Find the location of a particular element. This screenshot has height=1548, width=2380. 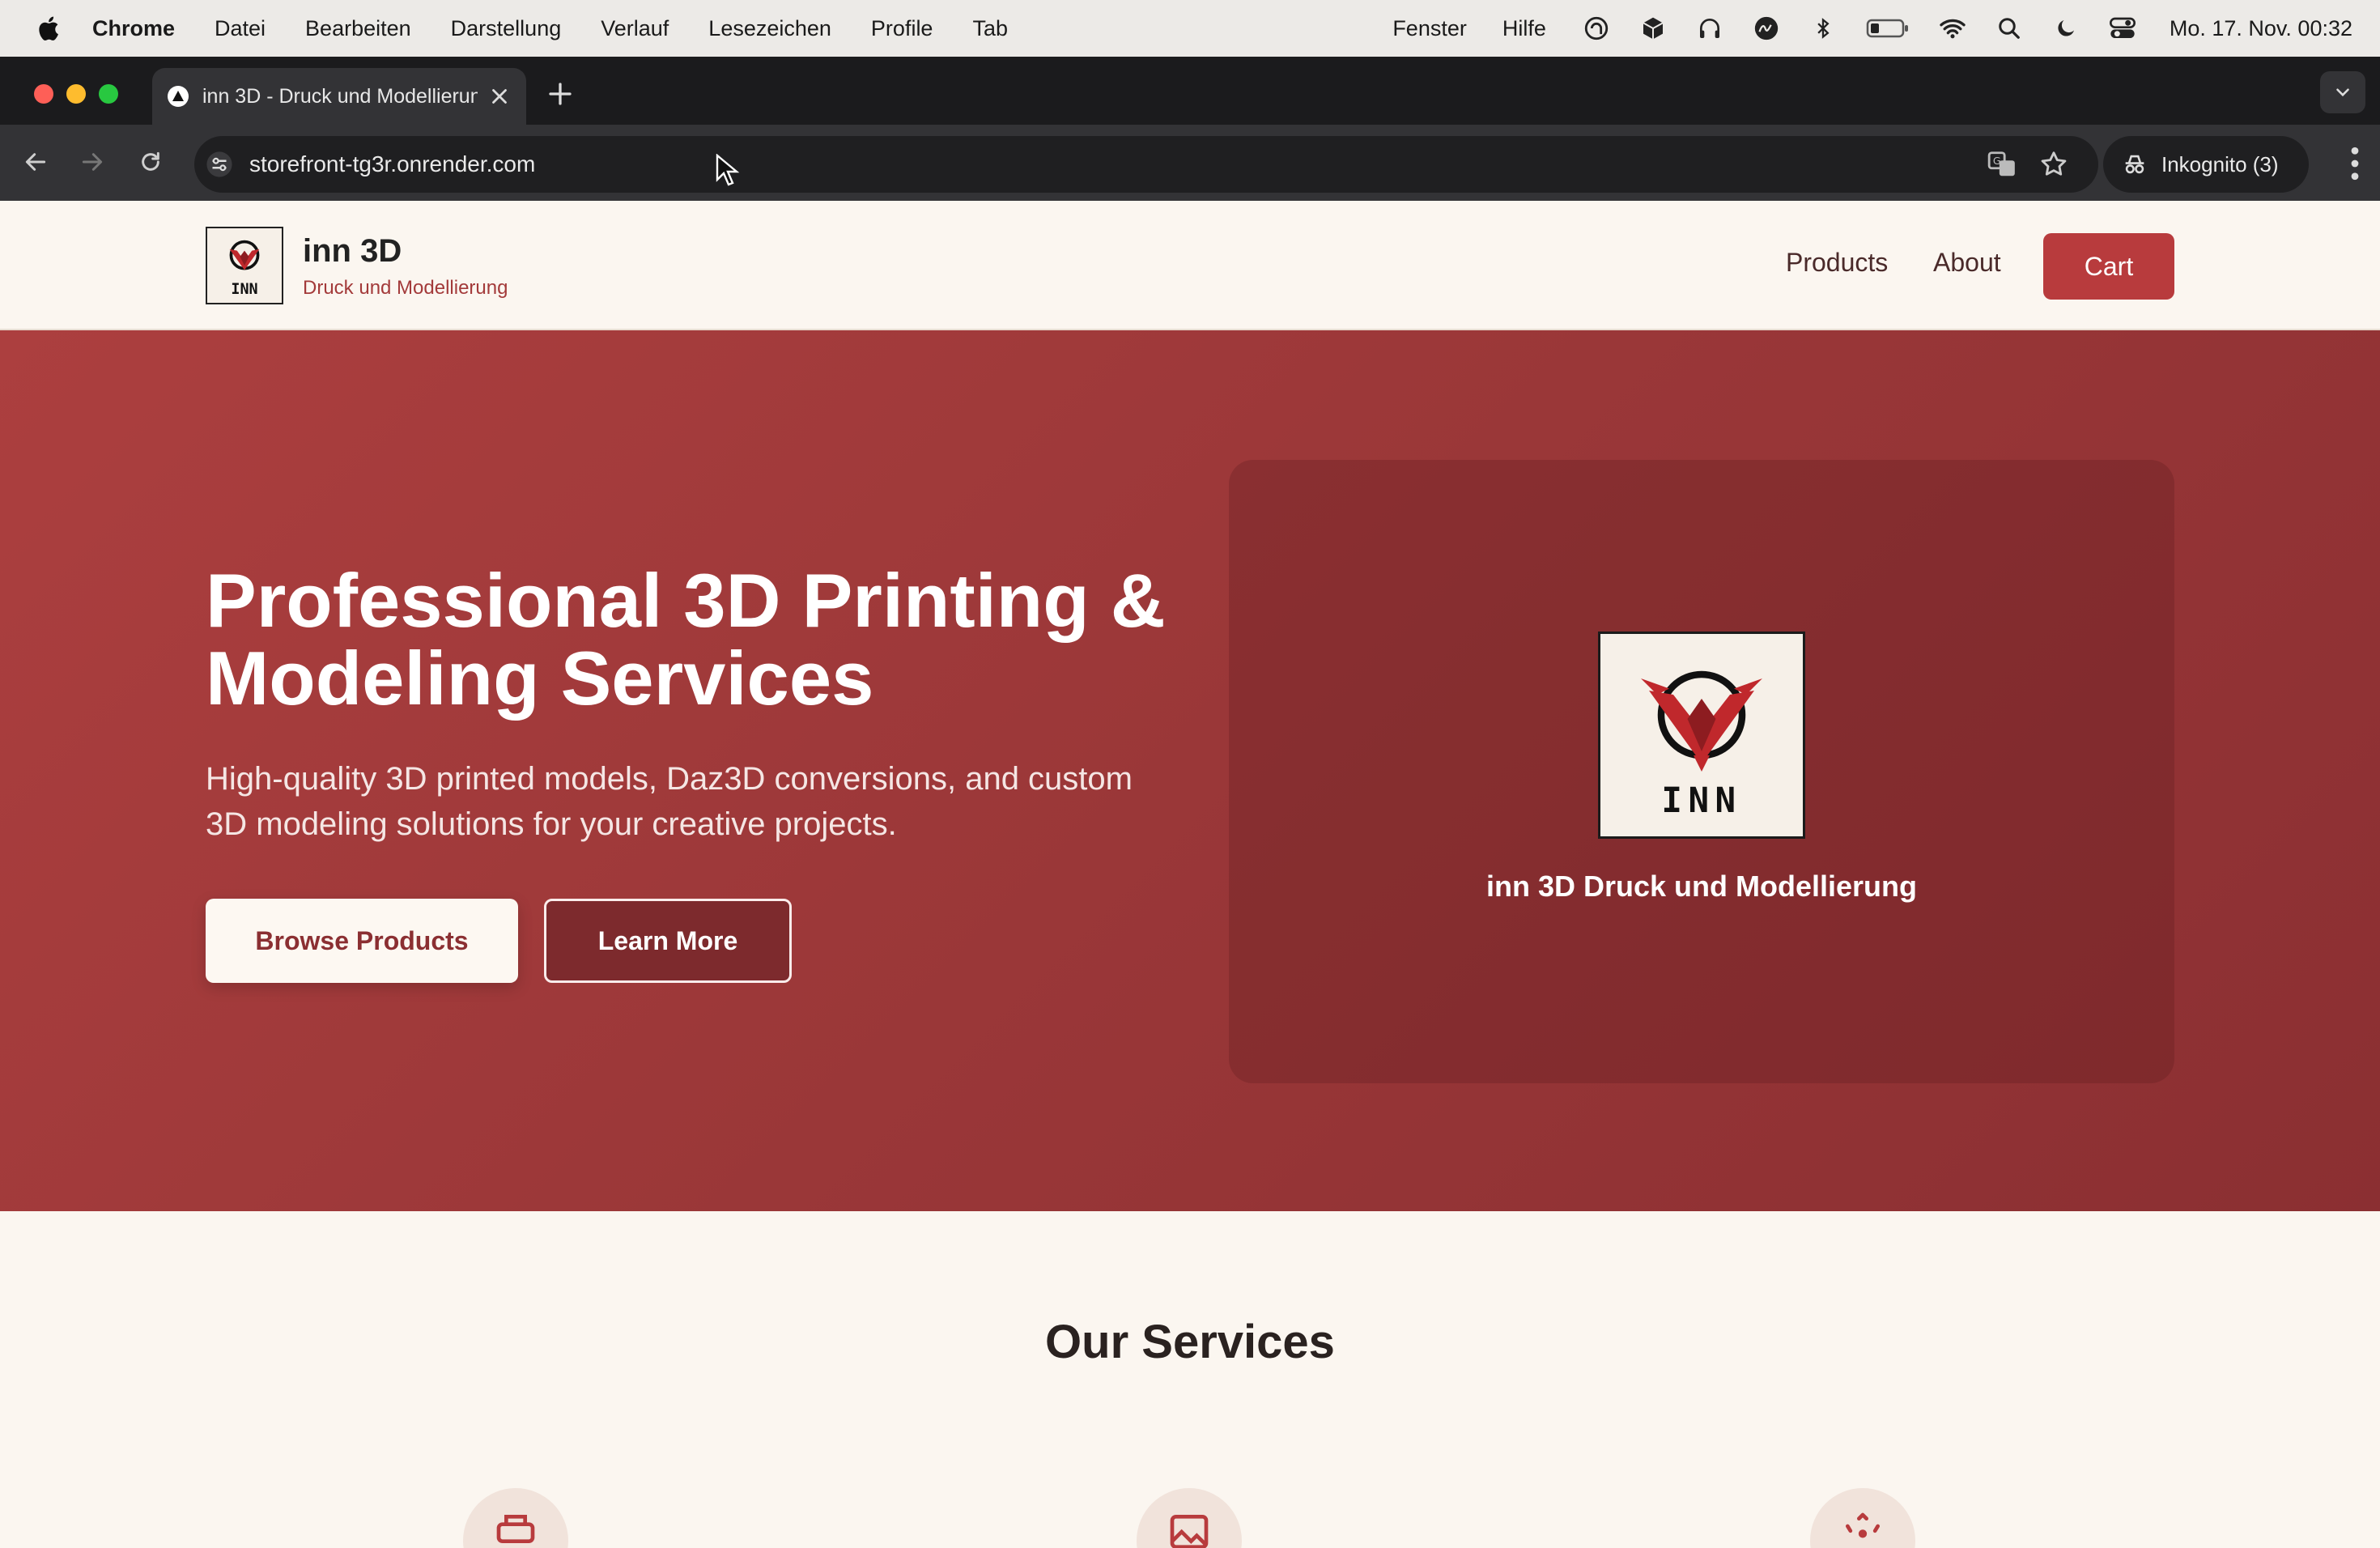

logo-text-large: INN is located at coordinates (1701, 801).